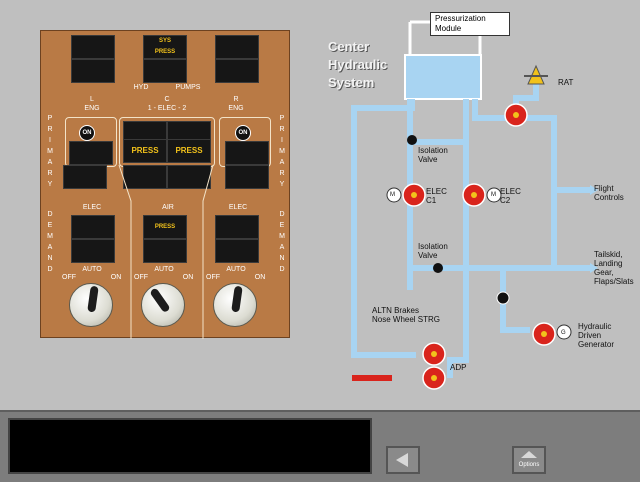 Image resolution: width=640 pixels, height=482 pixels. I want to click on air-demand-selector-knob, so click(163, 305).